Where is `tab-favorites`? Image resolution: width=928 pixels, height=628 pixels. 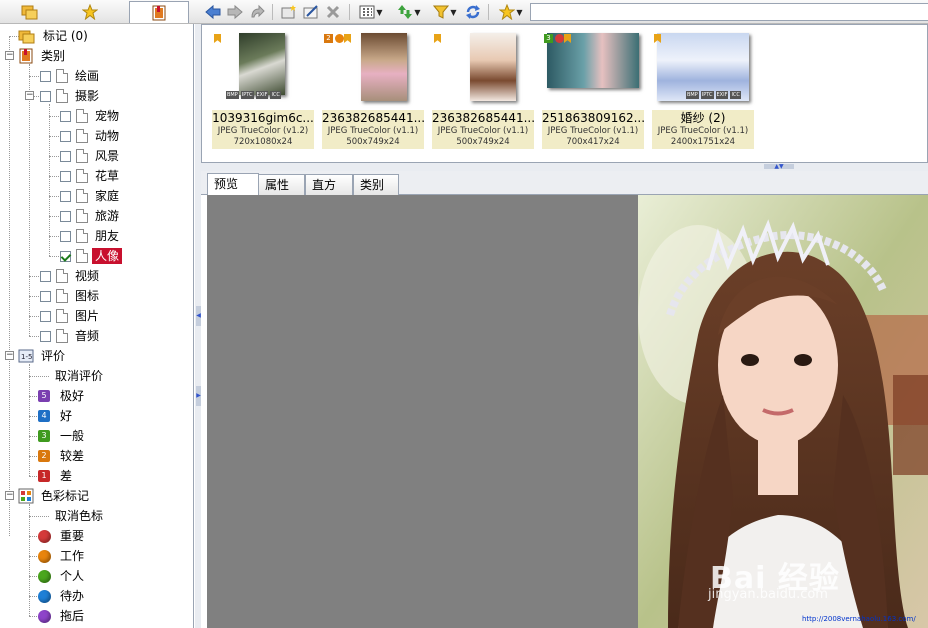
tab-favorites is located at coordinates (90, 12).